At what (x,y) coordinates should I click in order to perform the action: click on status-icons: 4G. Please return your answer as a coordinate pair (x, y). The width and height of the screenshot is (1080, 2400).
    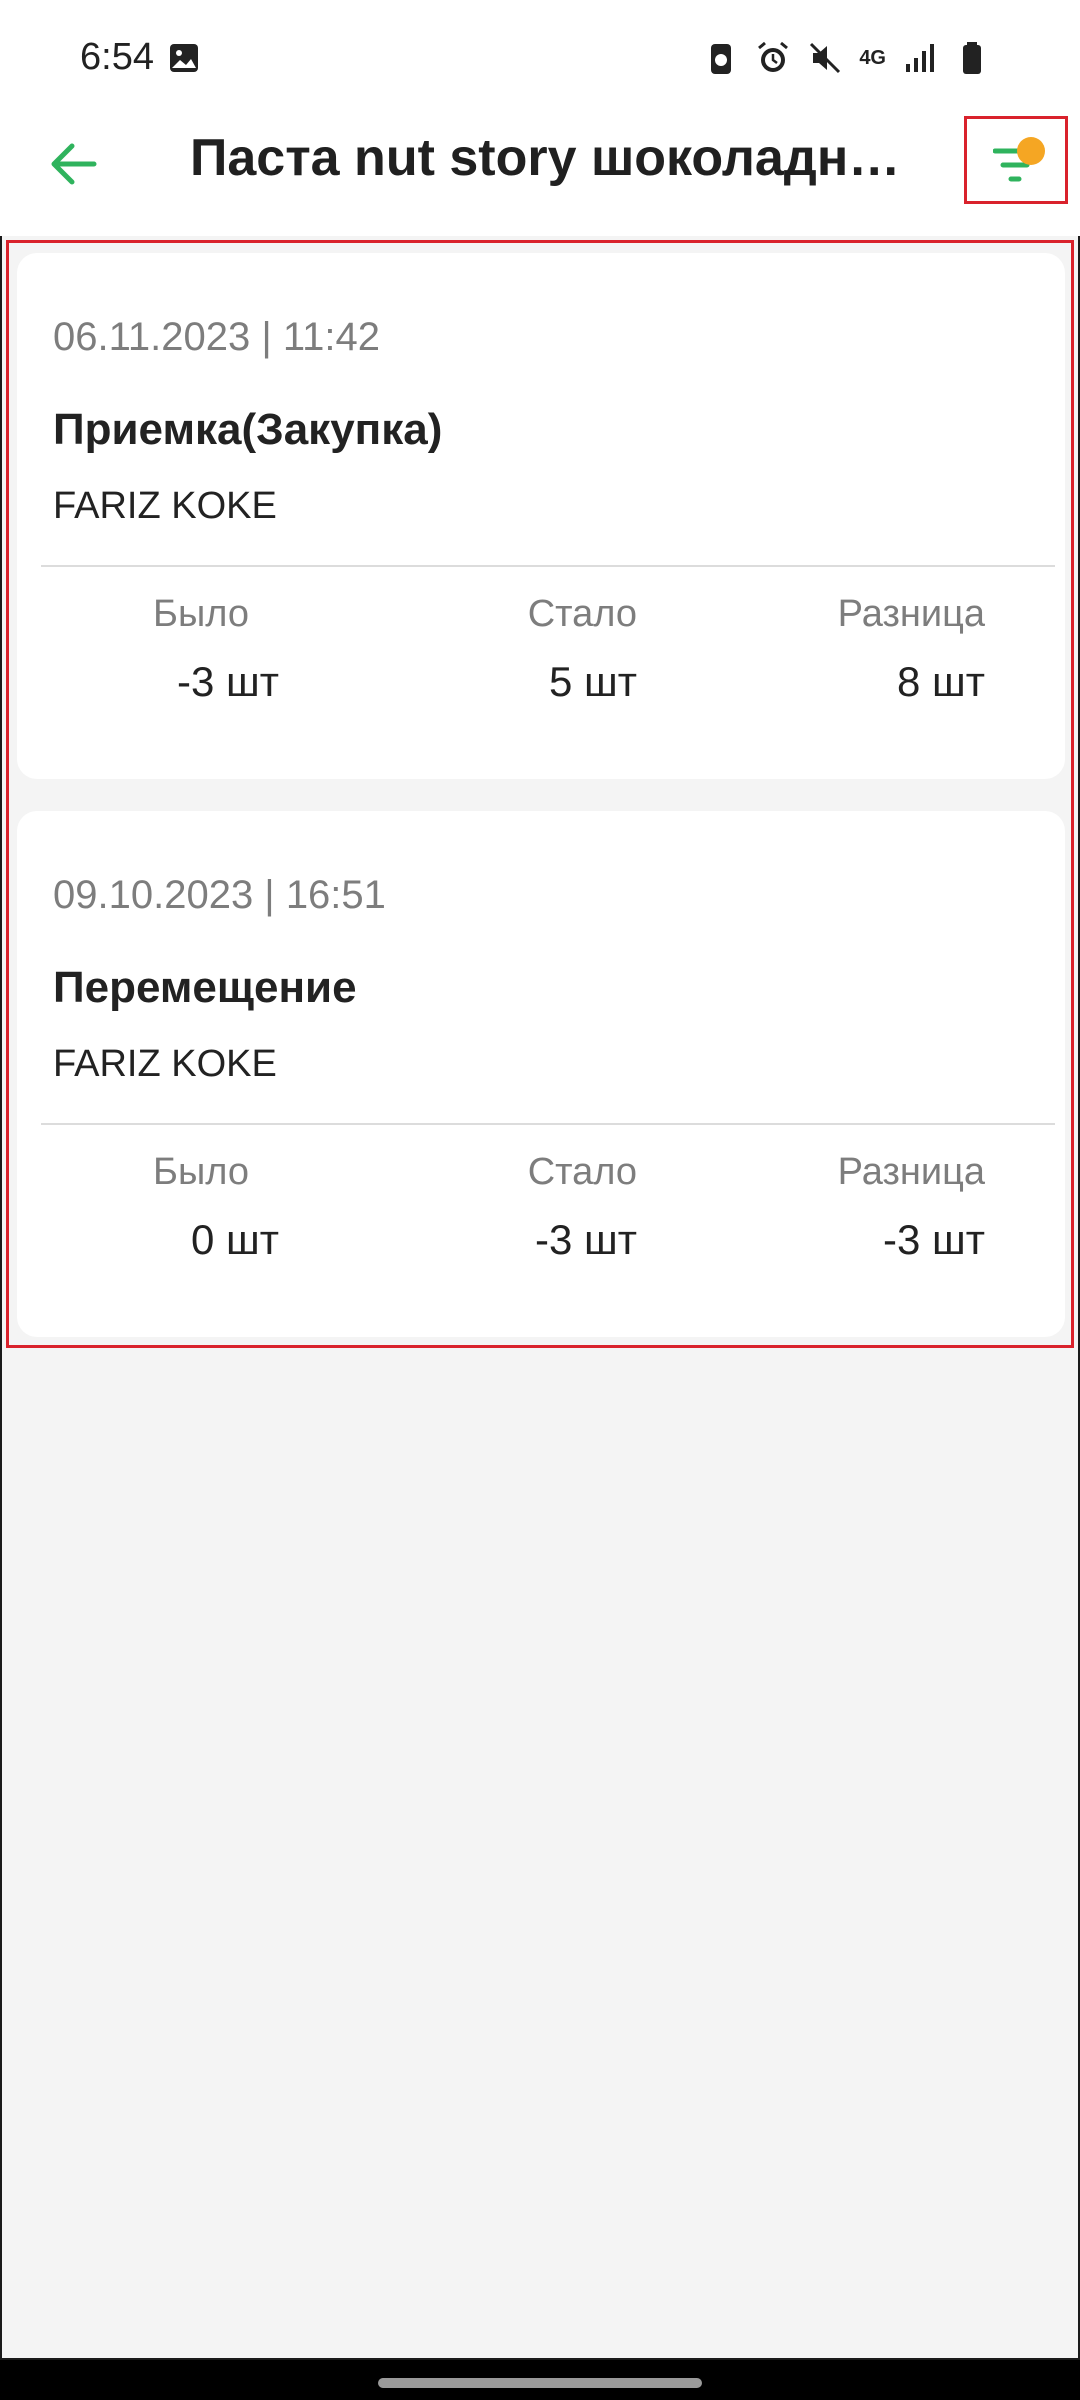
    Looking at the image, I should click on (846, 58).